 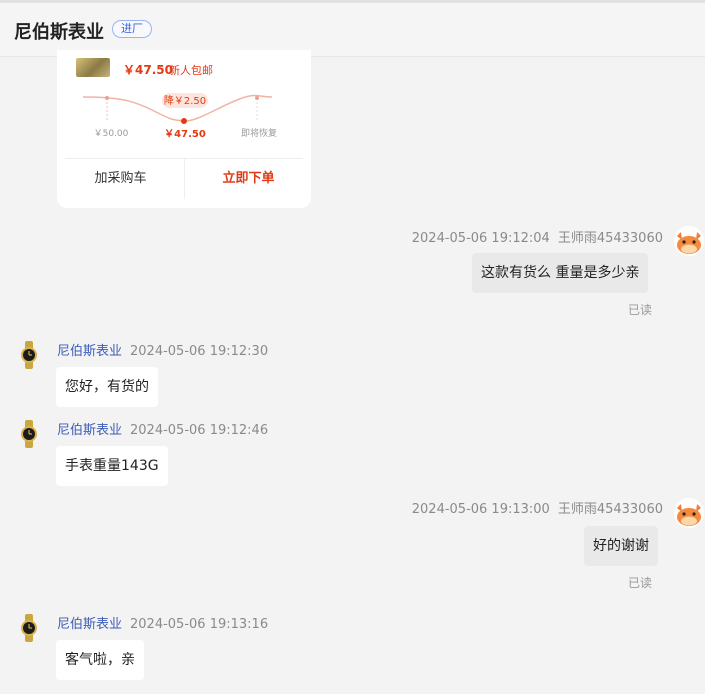 I want to click on after-point, so click(x=257, y=98).